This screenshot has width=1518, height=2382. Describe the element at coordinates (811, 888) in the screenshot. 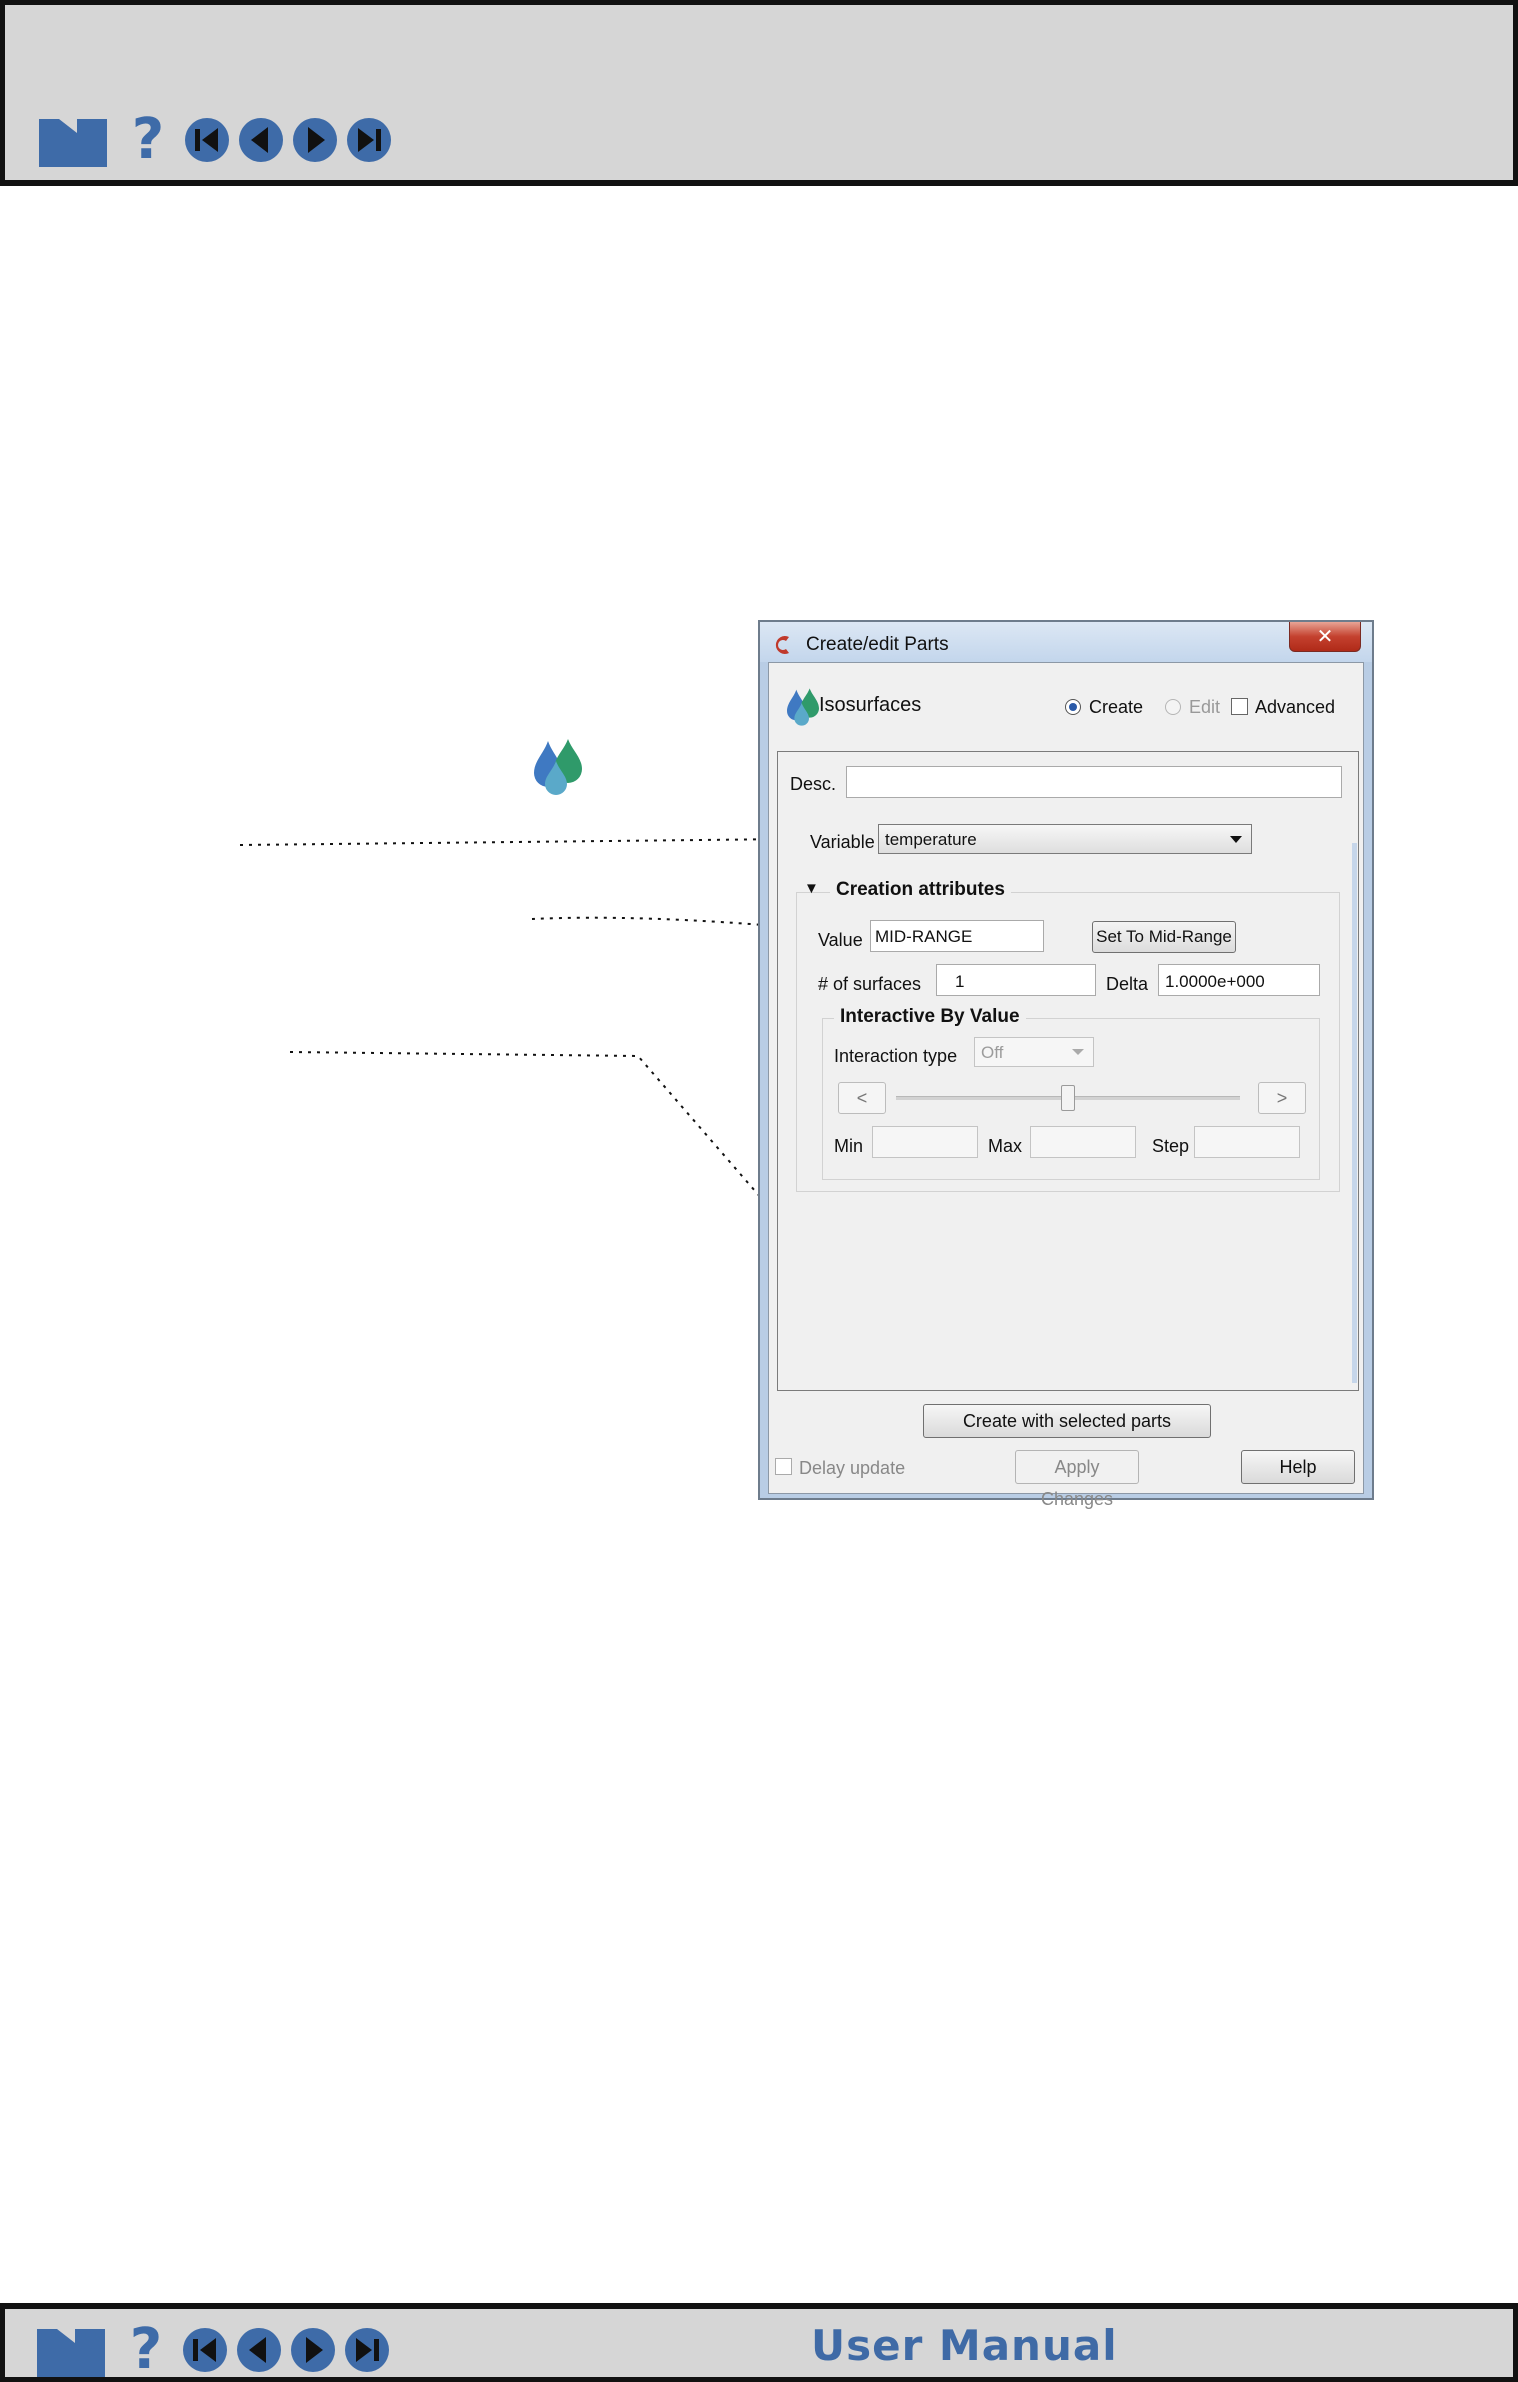

I see `collapse-triangle-icon: ▼` at that location.